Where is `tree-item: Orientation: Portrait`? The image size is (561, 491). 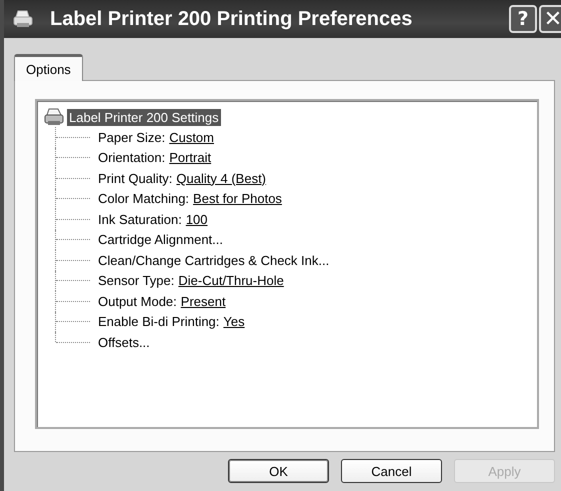
tree-item: Orientation: Portrait is located at coordinates (155, 158).